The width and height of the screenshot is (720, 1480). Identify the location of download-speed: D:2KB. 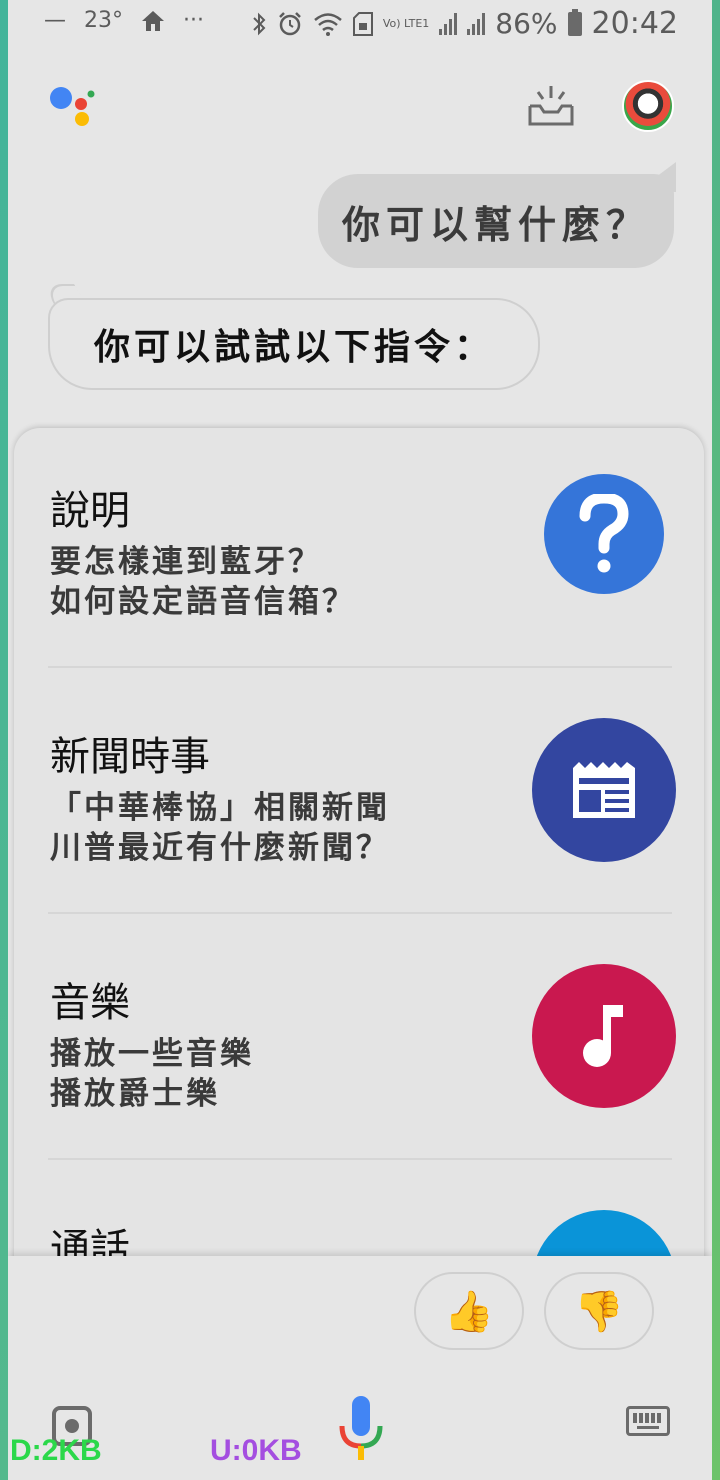
(56, 1450).